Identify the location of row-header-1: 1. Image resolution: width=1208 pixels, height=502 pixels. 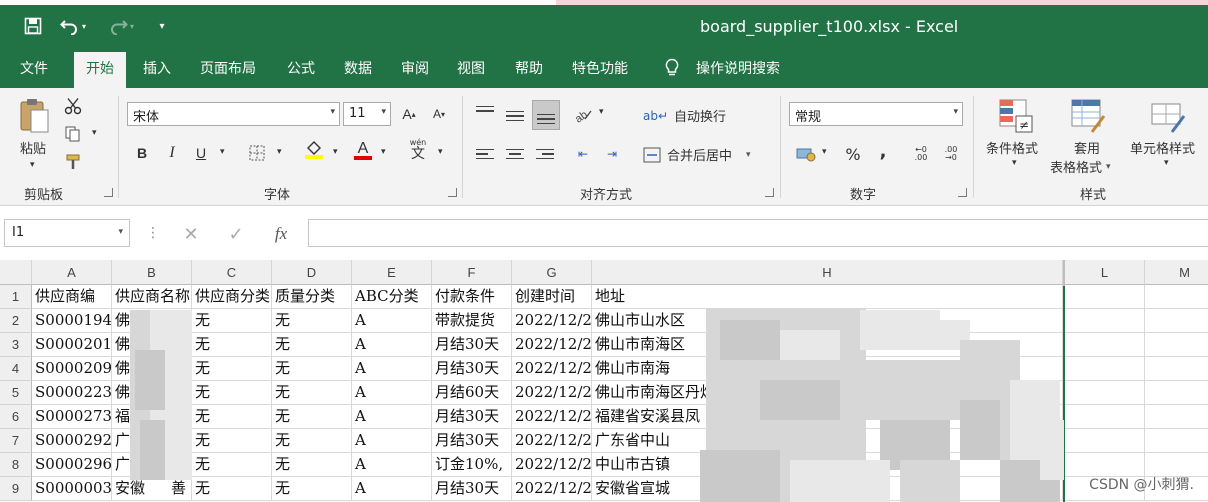
(16, 297).